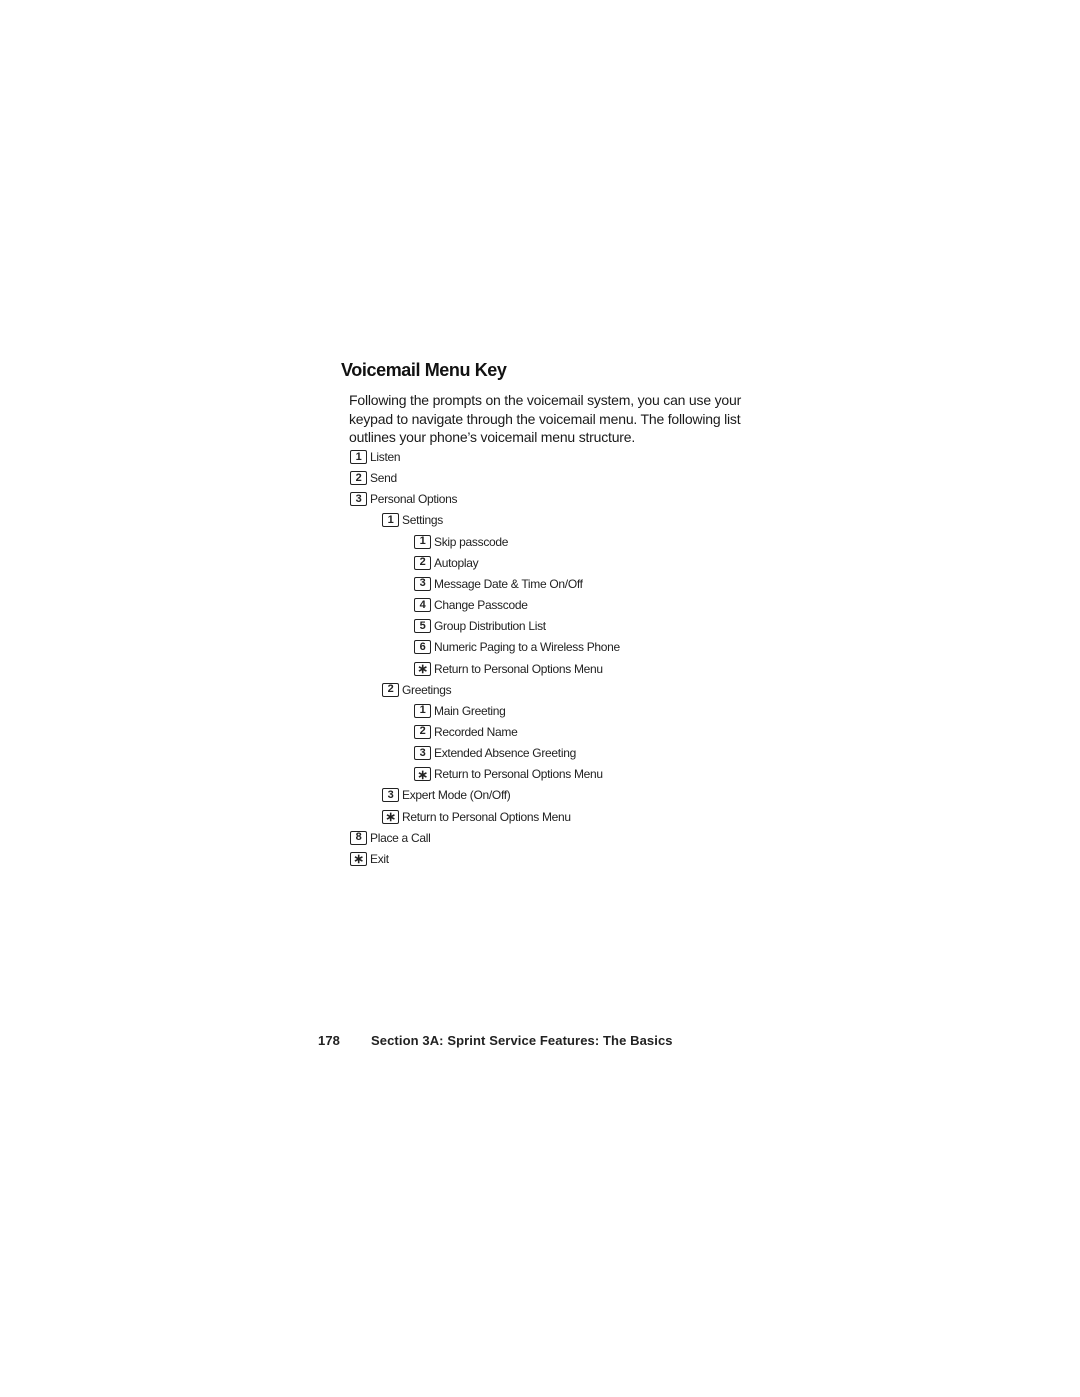 The image size is (1080, 1397). I want to click on menu-item: 1 Main Greeting, so click(460, 711).